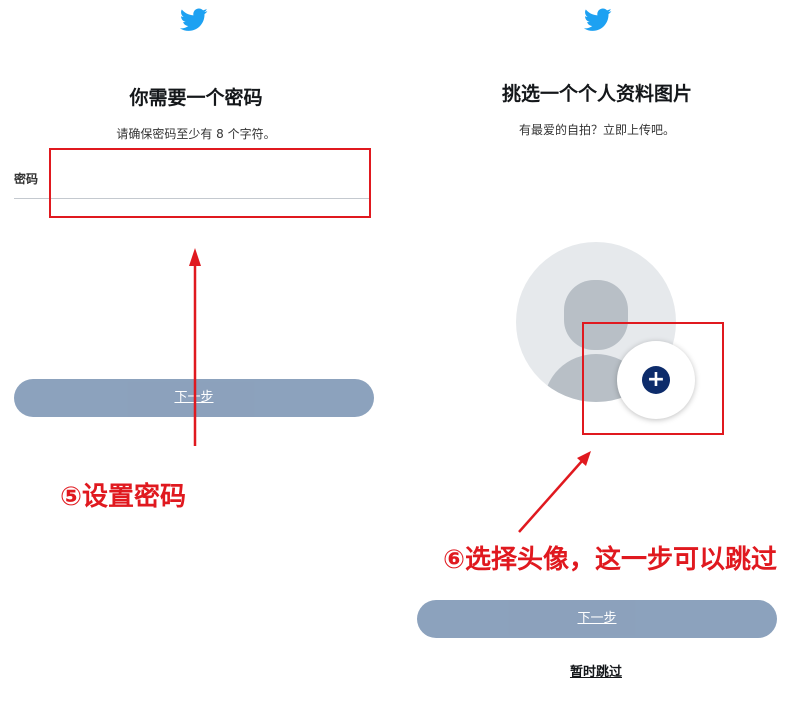 This screenshot has width=793, height=713. I want to click on page-subtitle: 请确保密码至少有 8 个字符。, so click(196, 134).